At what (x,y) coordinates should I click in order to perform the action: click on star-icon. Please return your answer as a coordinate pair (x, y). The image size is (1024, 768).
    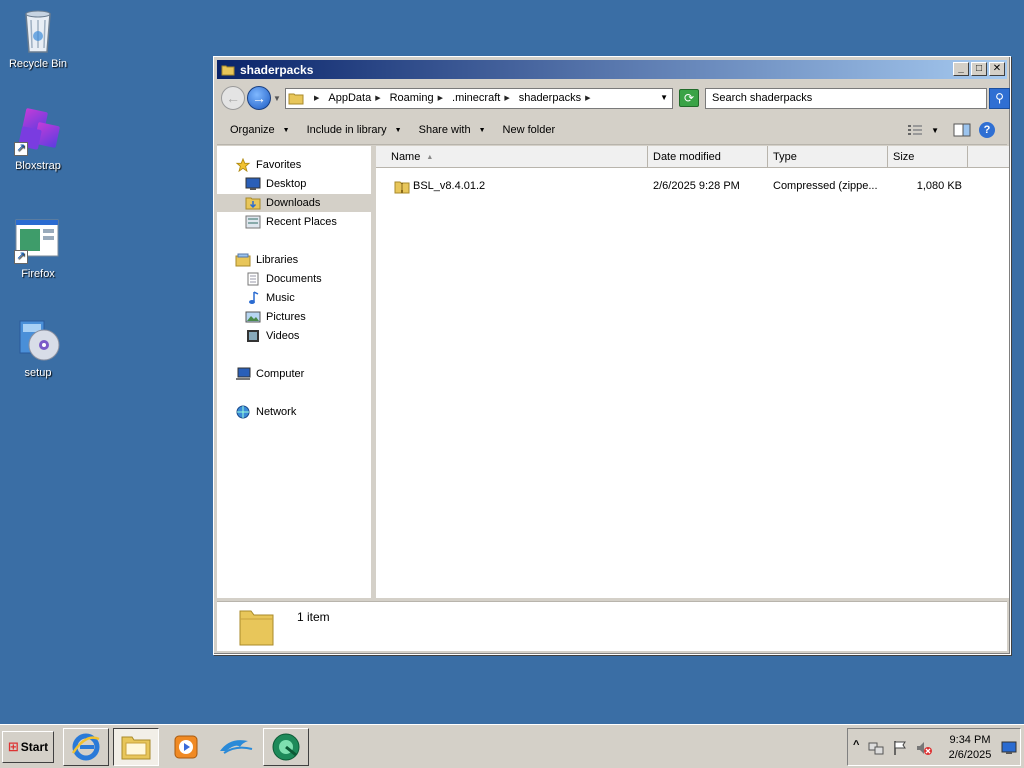
    Looking at the image, I should click on (243, 165).